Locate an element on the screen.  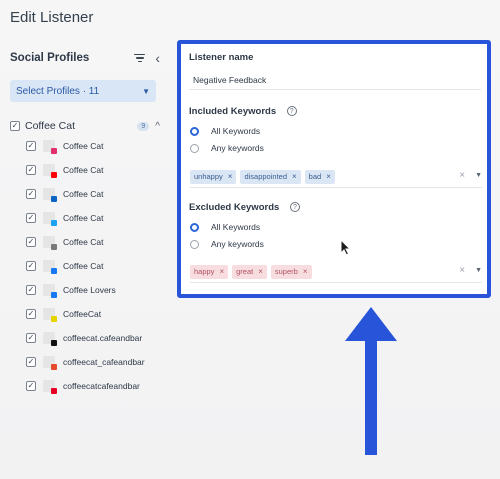
profile-item: ✓ CoffeeCat is located at coordinates (94, 314).